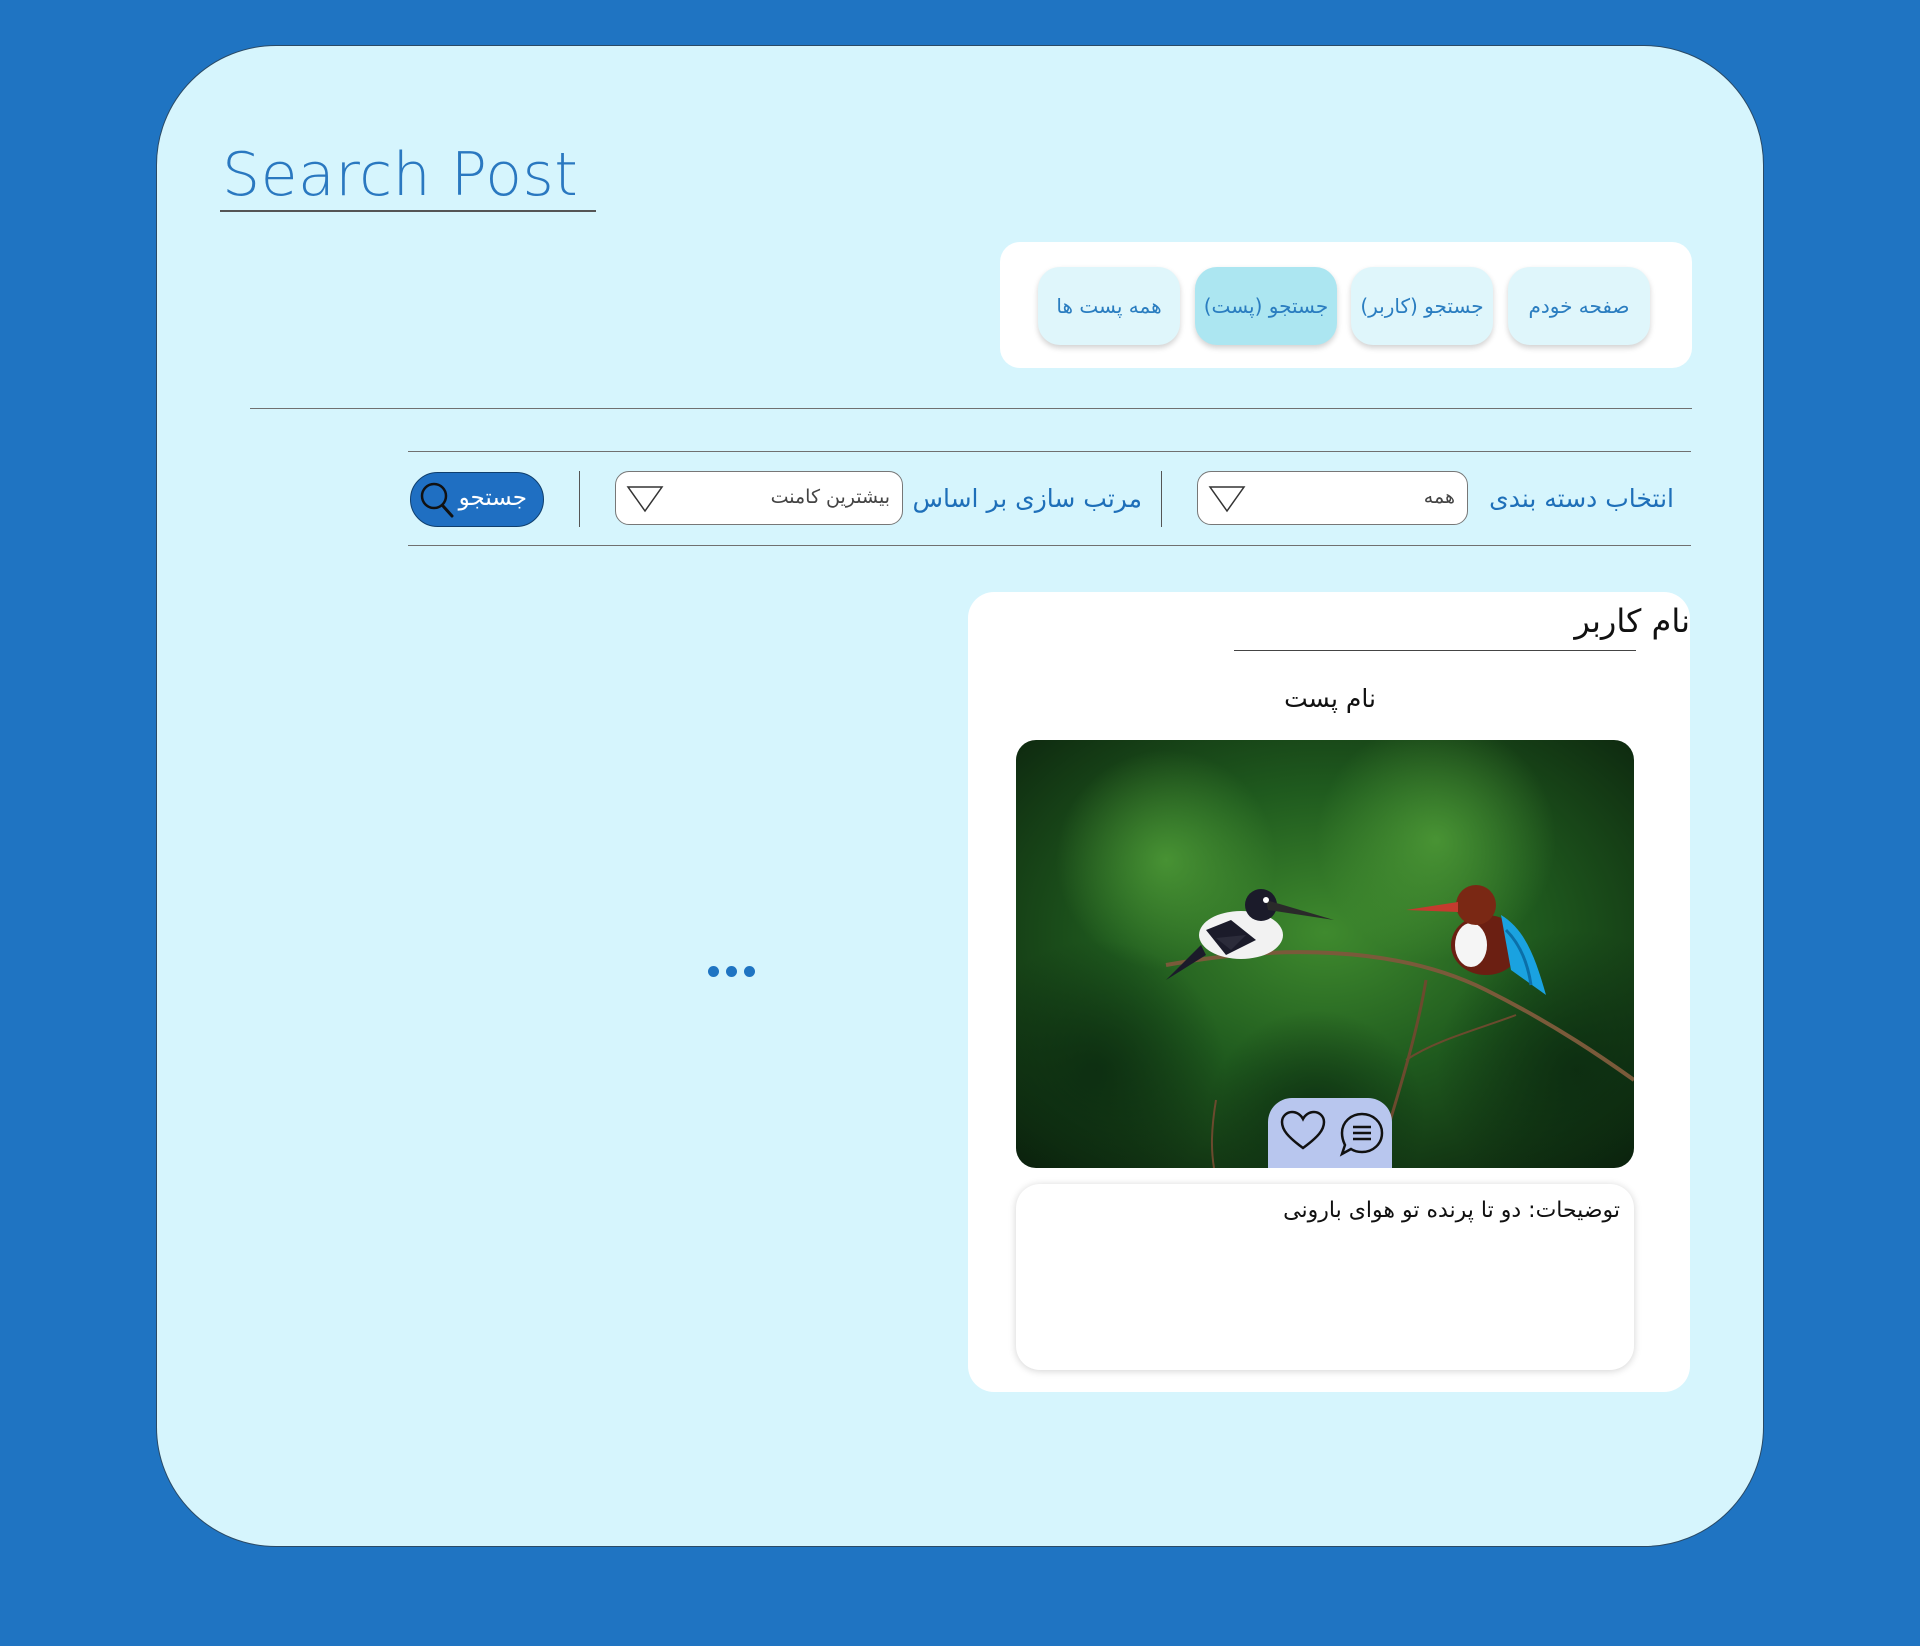 The image size is (1920, 1646). I want to click on search-button-label: جستجو, so click(492, 498).